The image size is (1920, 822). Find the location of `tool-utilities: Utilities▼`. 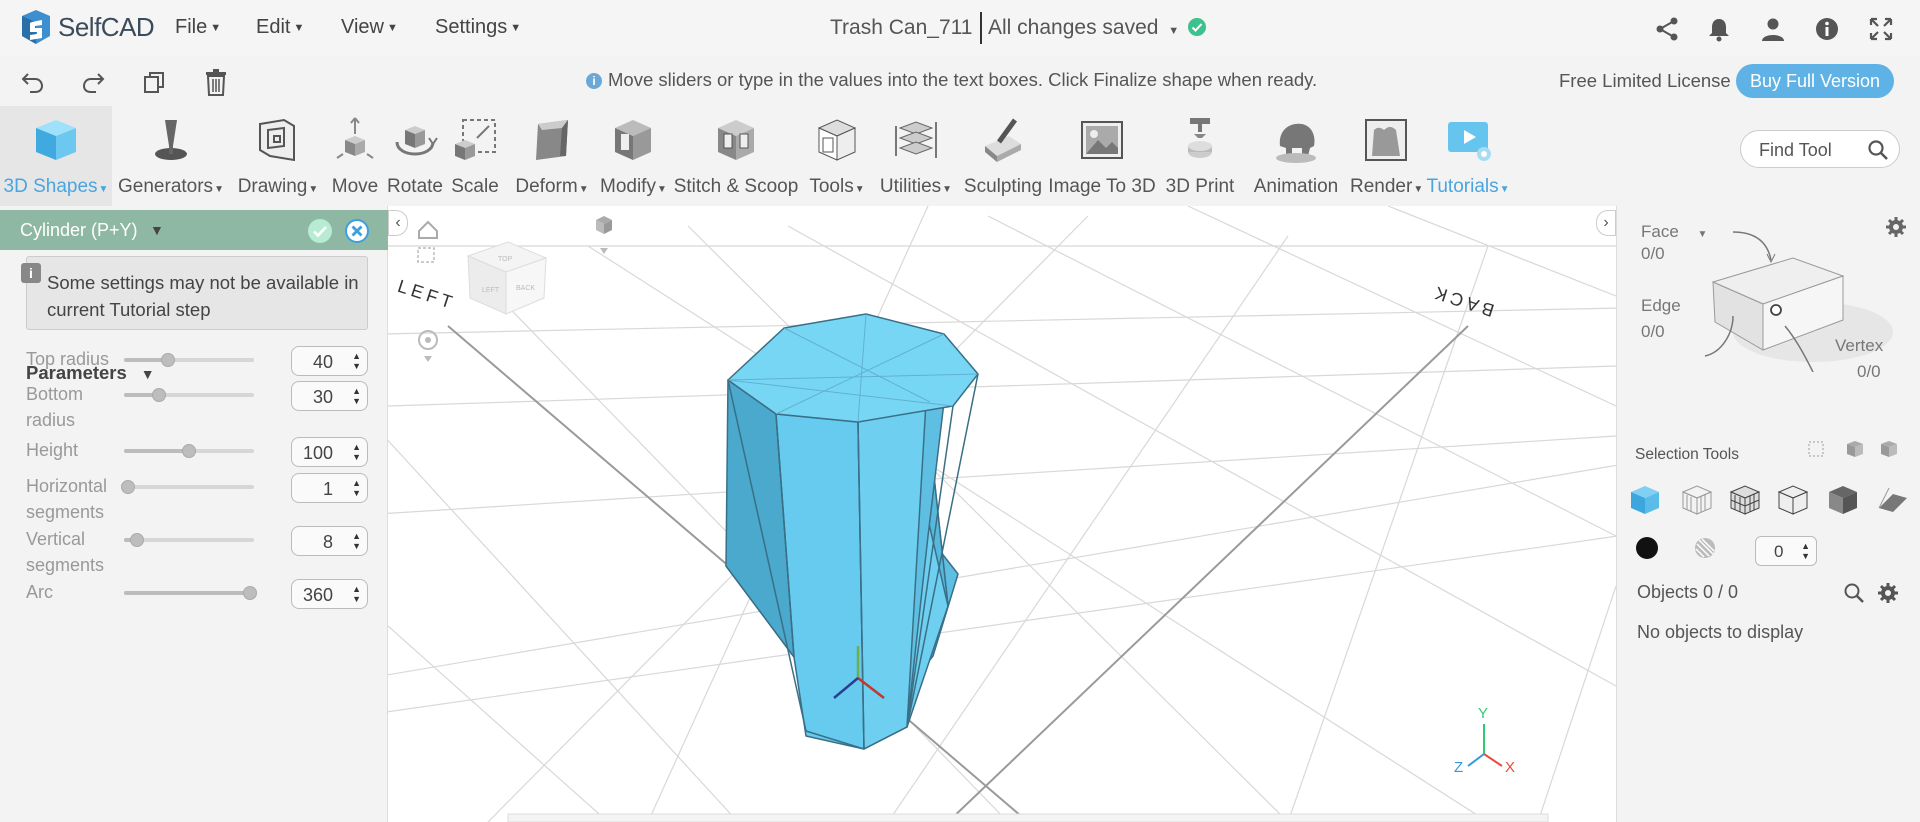

tool-utilities: Utilities▼ is located at coordinates (916, 156).